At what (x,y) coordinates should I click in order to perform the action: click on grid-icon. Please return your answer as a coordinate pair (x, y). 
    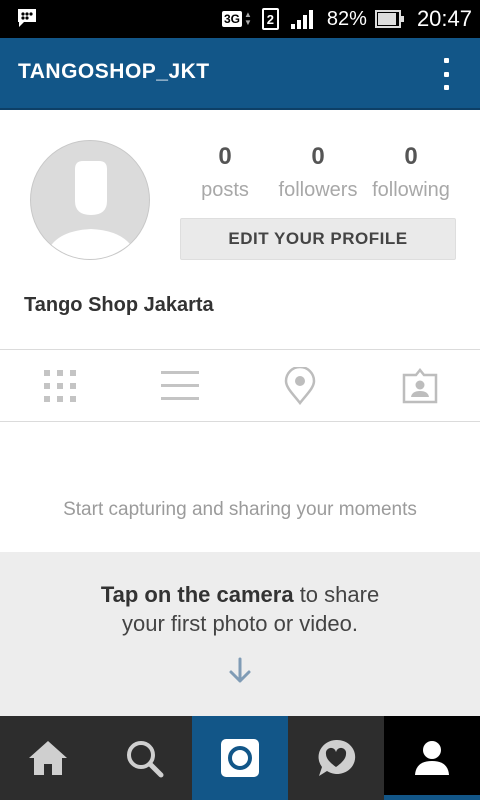
    Looking at the image, I should click on (60, 385).